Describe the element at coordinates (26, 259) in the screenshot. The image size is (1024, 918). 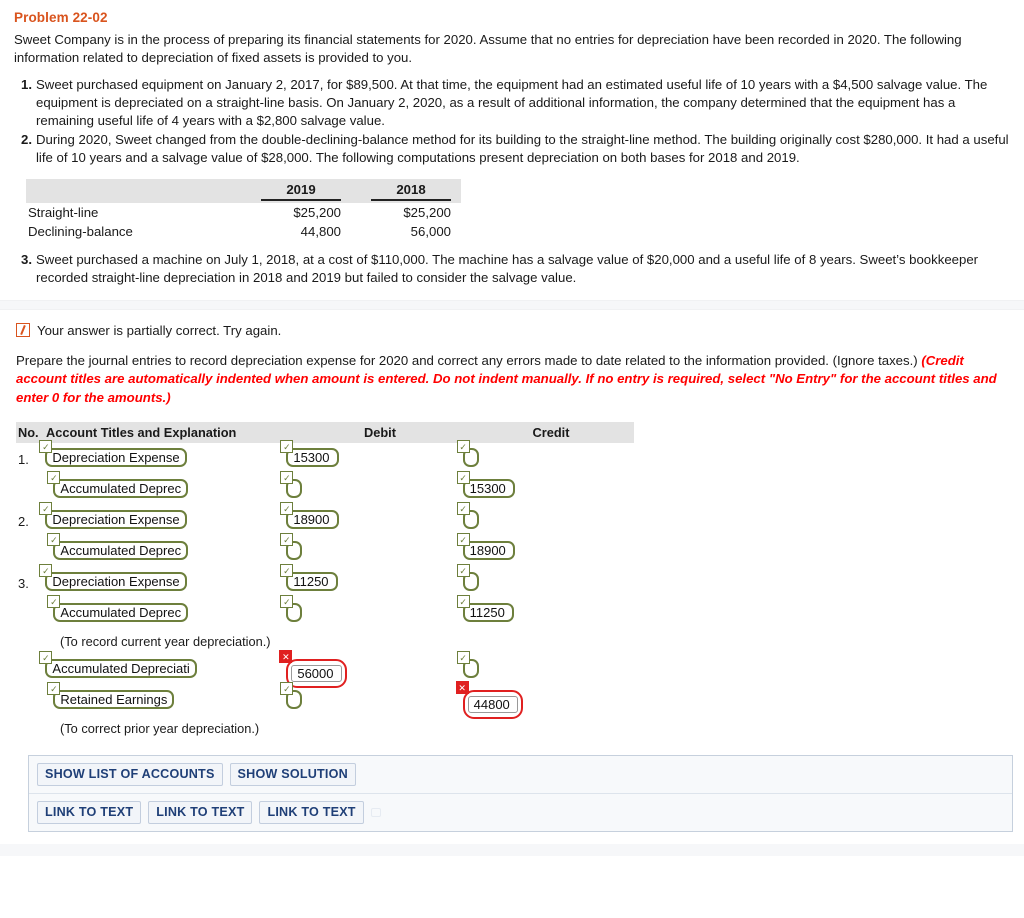
I see `fact-number: 3.` at that location.